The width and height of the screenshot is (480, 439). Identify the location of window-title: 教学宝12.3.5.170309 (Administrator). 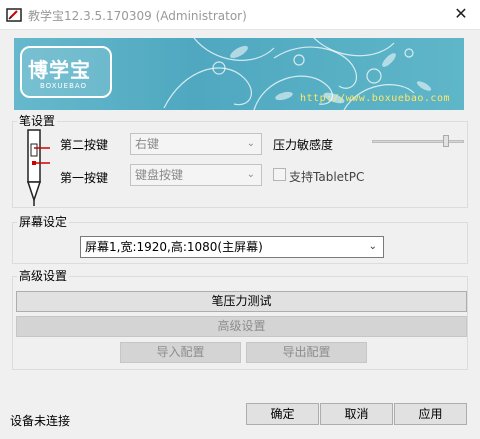
(137, 16).